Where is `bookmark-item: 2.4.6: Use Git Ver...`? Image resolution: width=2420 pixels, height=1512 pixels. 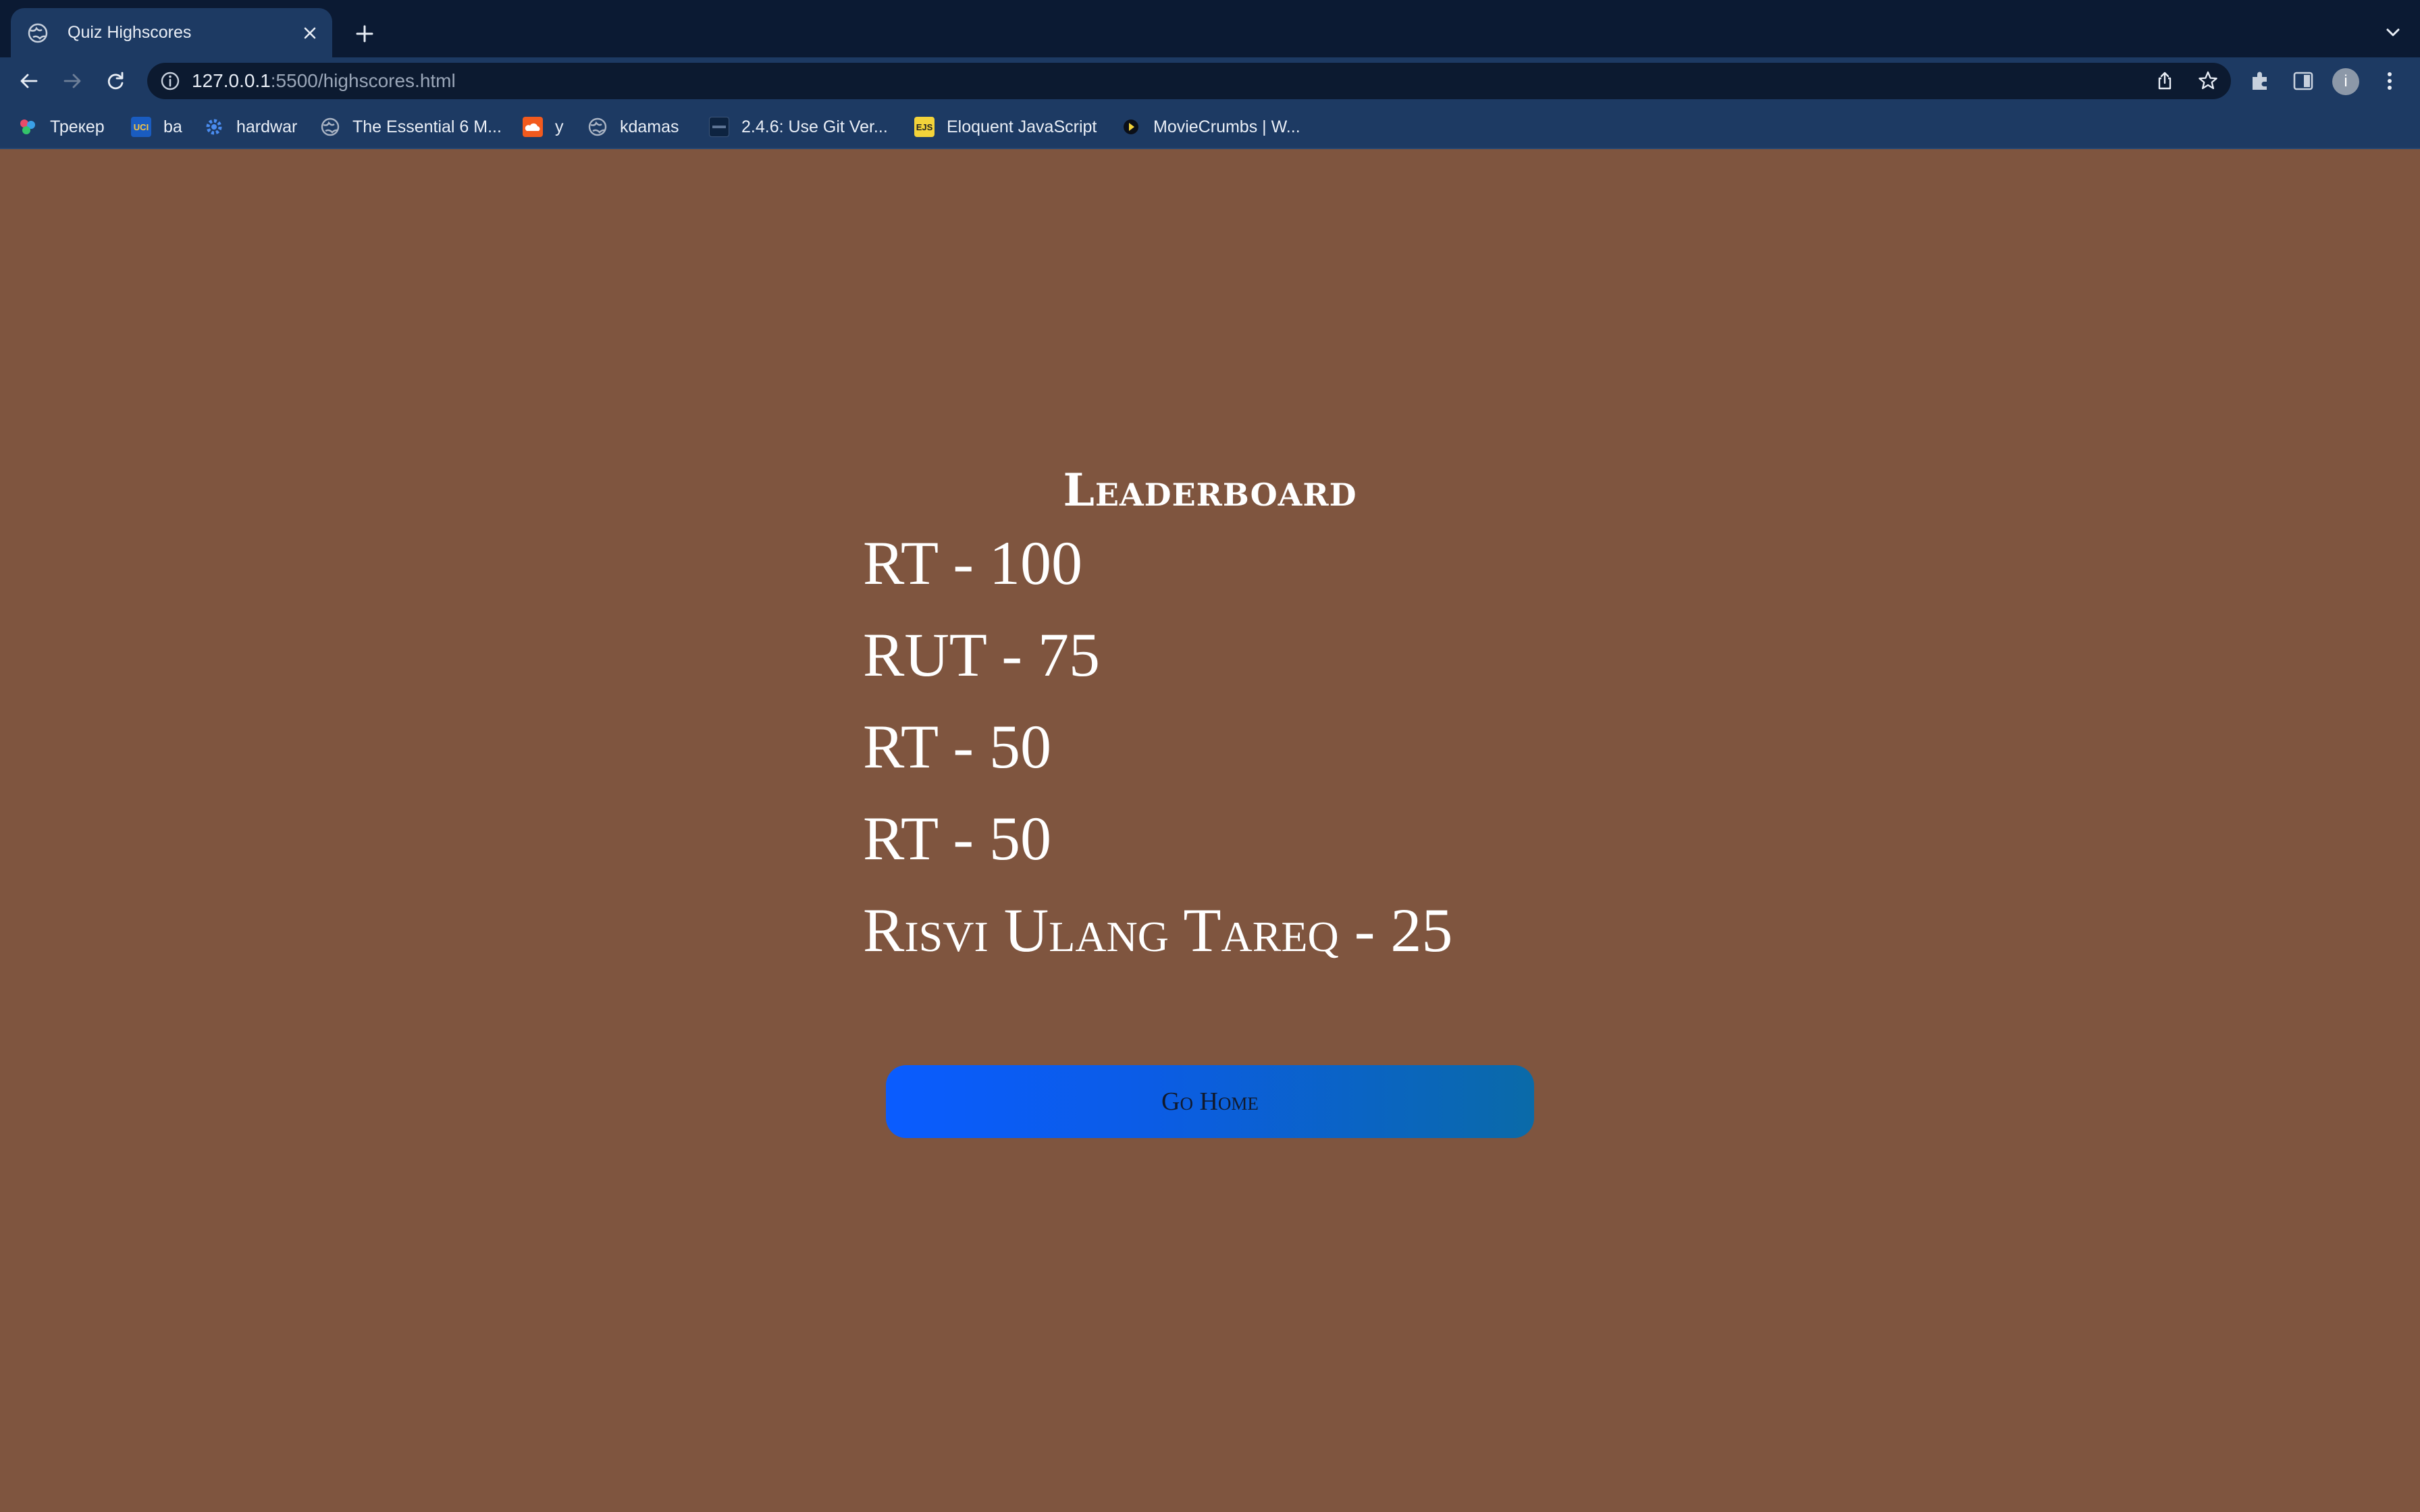
bookmark-item: 2.4.6: Use Git Ver... is located at coordinates (798, 127).